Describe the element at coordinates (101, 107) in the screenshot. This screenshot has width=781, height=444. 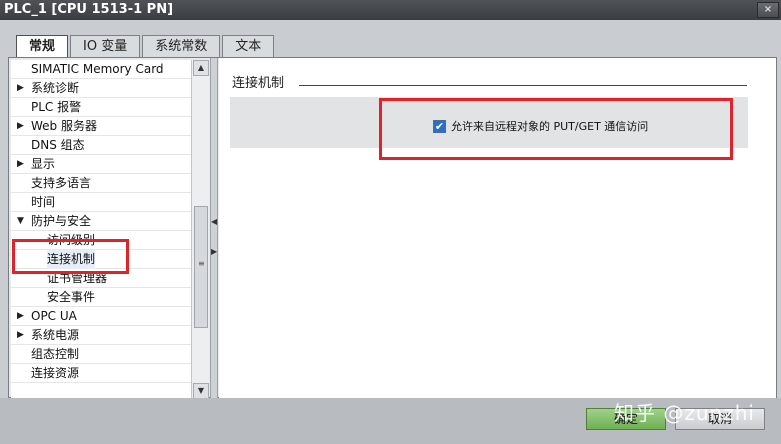
I see `tree-item-plc-alarms: PLC 报警` at that location.